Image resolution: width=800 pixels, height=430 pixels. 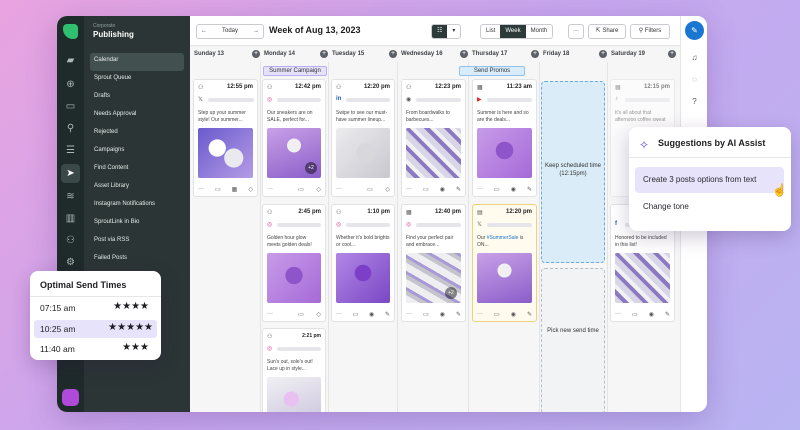 I want to click on sidebar-item-rejected: Rejected, so click(x=137, y=134).